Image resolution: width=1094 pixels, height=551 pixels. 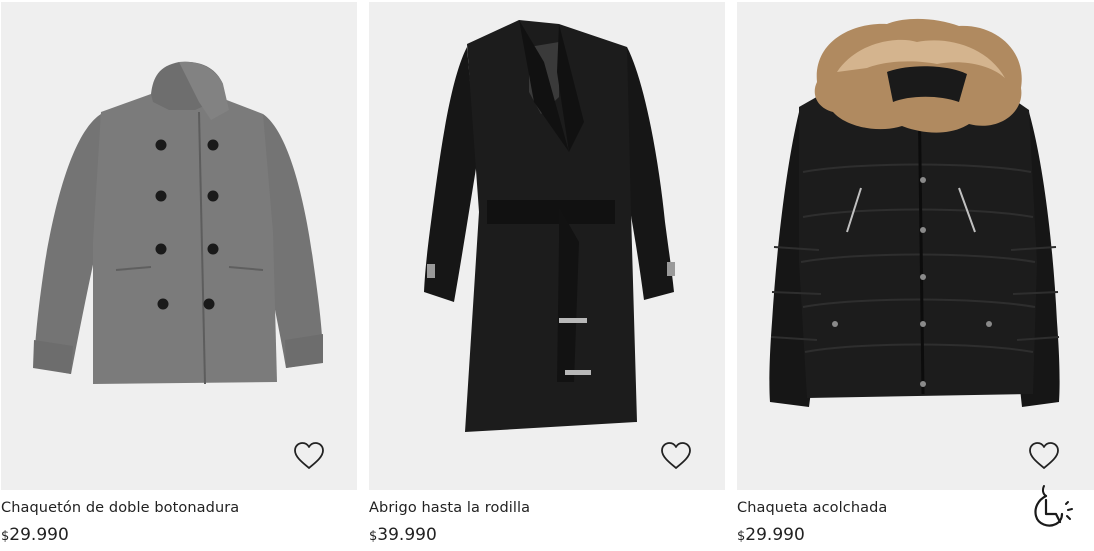 What do you see at coordinates (407, 535) in the screenshot?
I see `price-value: 39.990` at bounding box center [407, 535].